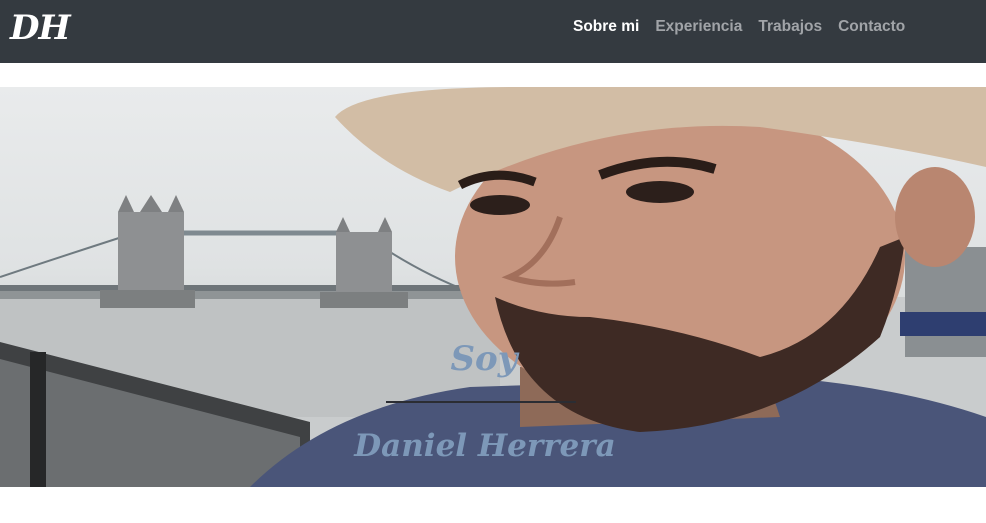 The width and height of the screenshot is (986, 523). I want to click on brand-logo: DH, so click(40, 28).